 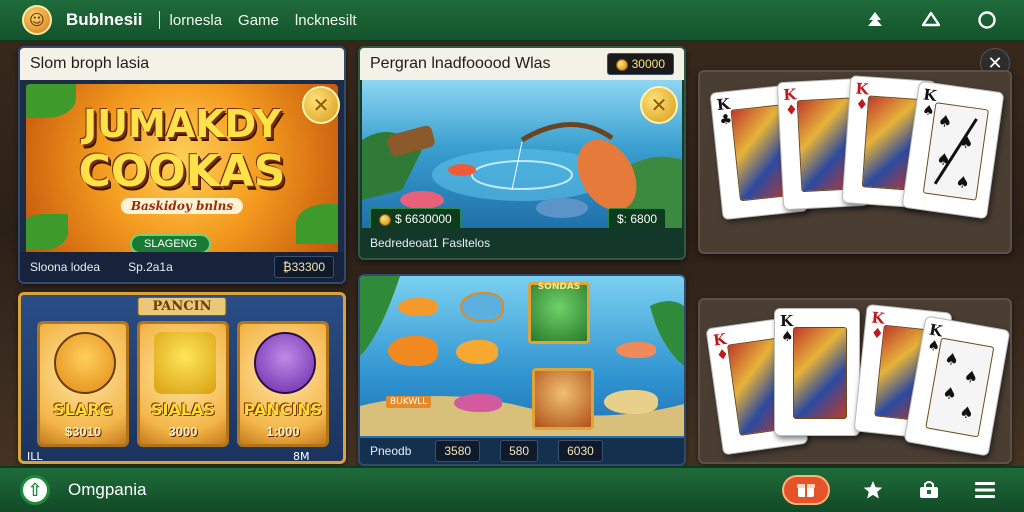 I want to click on coin-value: 30000, so click(x=648, y=64).